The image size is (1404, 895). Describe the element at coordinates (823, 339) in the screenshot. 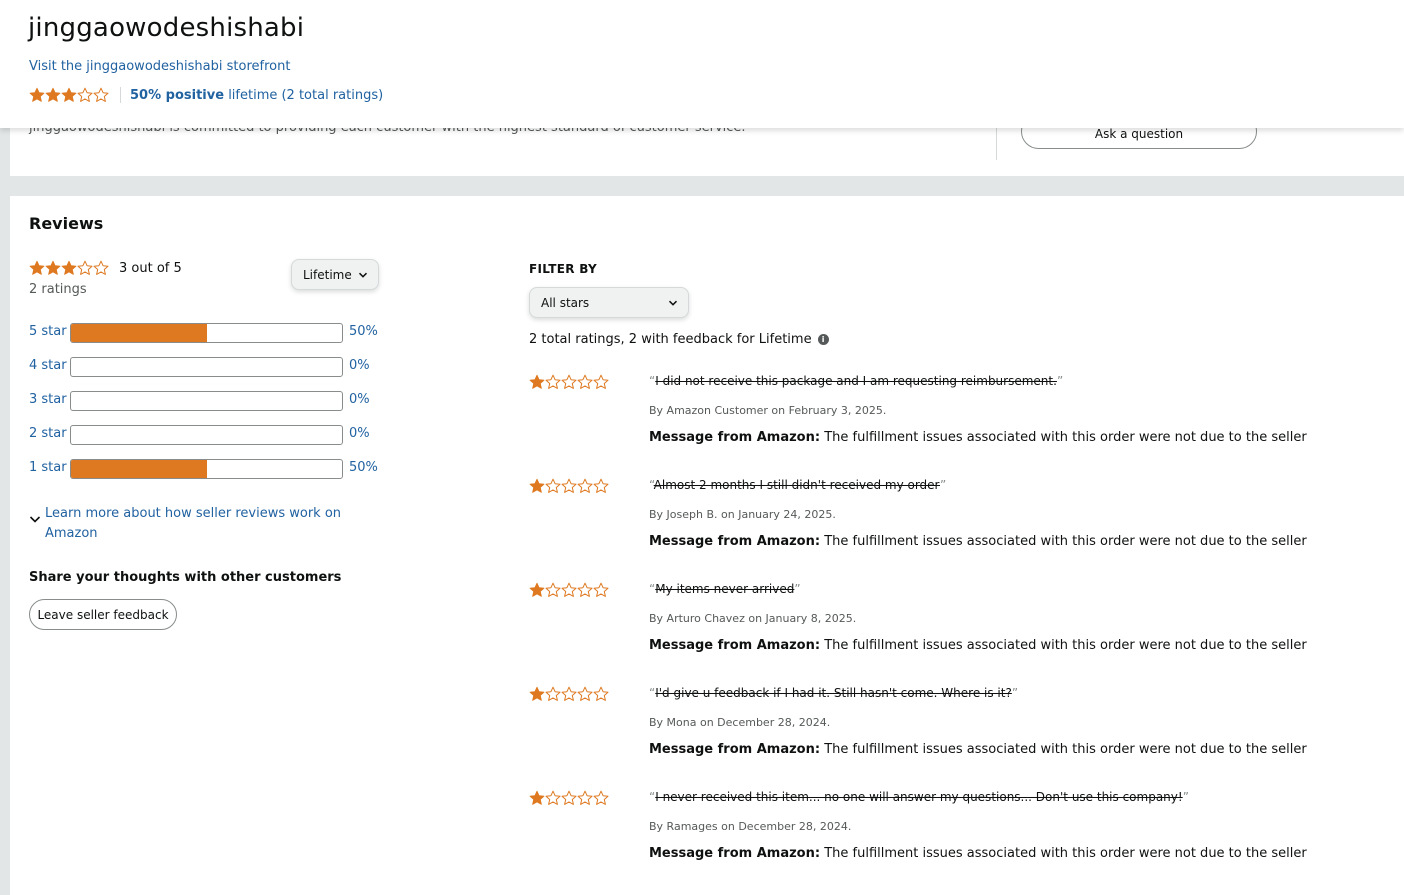

I see `info-icon: i` at that location.